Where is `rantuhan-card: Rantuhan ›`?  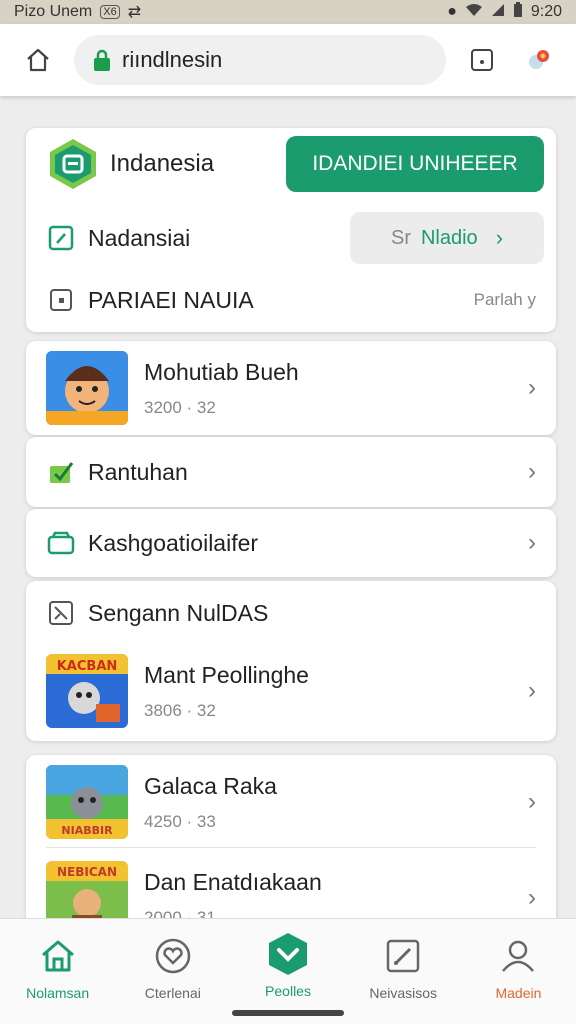 rantuhan-card: Rantuhan › is located at coordinates (291, 472).